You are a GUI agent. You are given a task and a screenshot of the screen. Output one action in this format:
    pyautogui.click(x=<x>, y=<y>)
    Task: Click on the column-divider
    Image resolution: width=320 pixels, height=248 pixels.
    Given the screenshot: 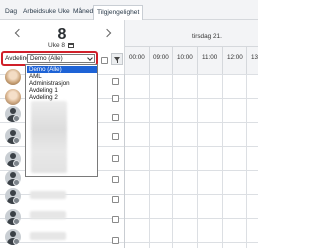 What is the action you would take?
    pyautogui.click(x=124, y=161)
    